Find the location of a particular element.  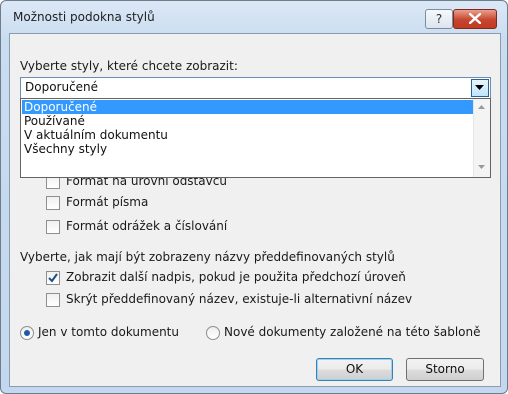

question-mark-icon: ? is located at coordinates (439, 19).